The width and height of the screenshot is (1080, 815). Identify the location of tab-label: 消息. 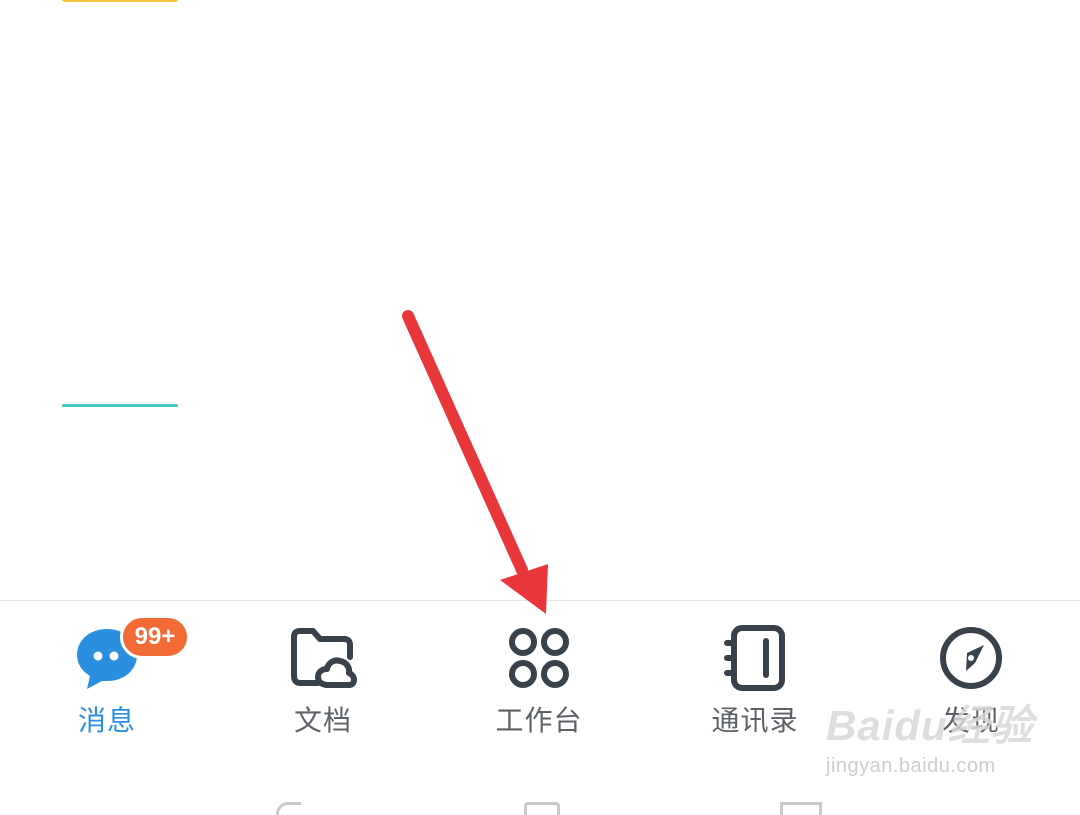
(106, 720).